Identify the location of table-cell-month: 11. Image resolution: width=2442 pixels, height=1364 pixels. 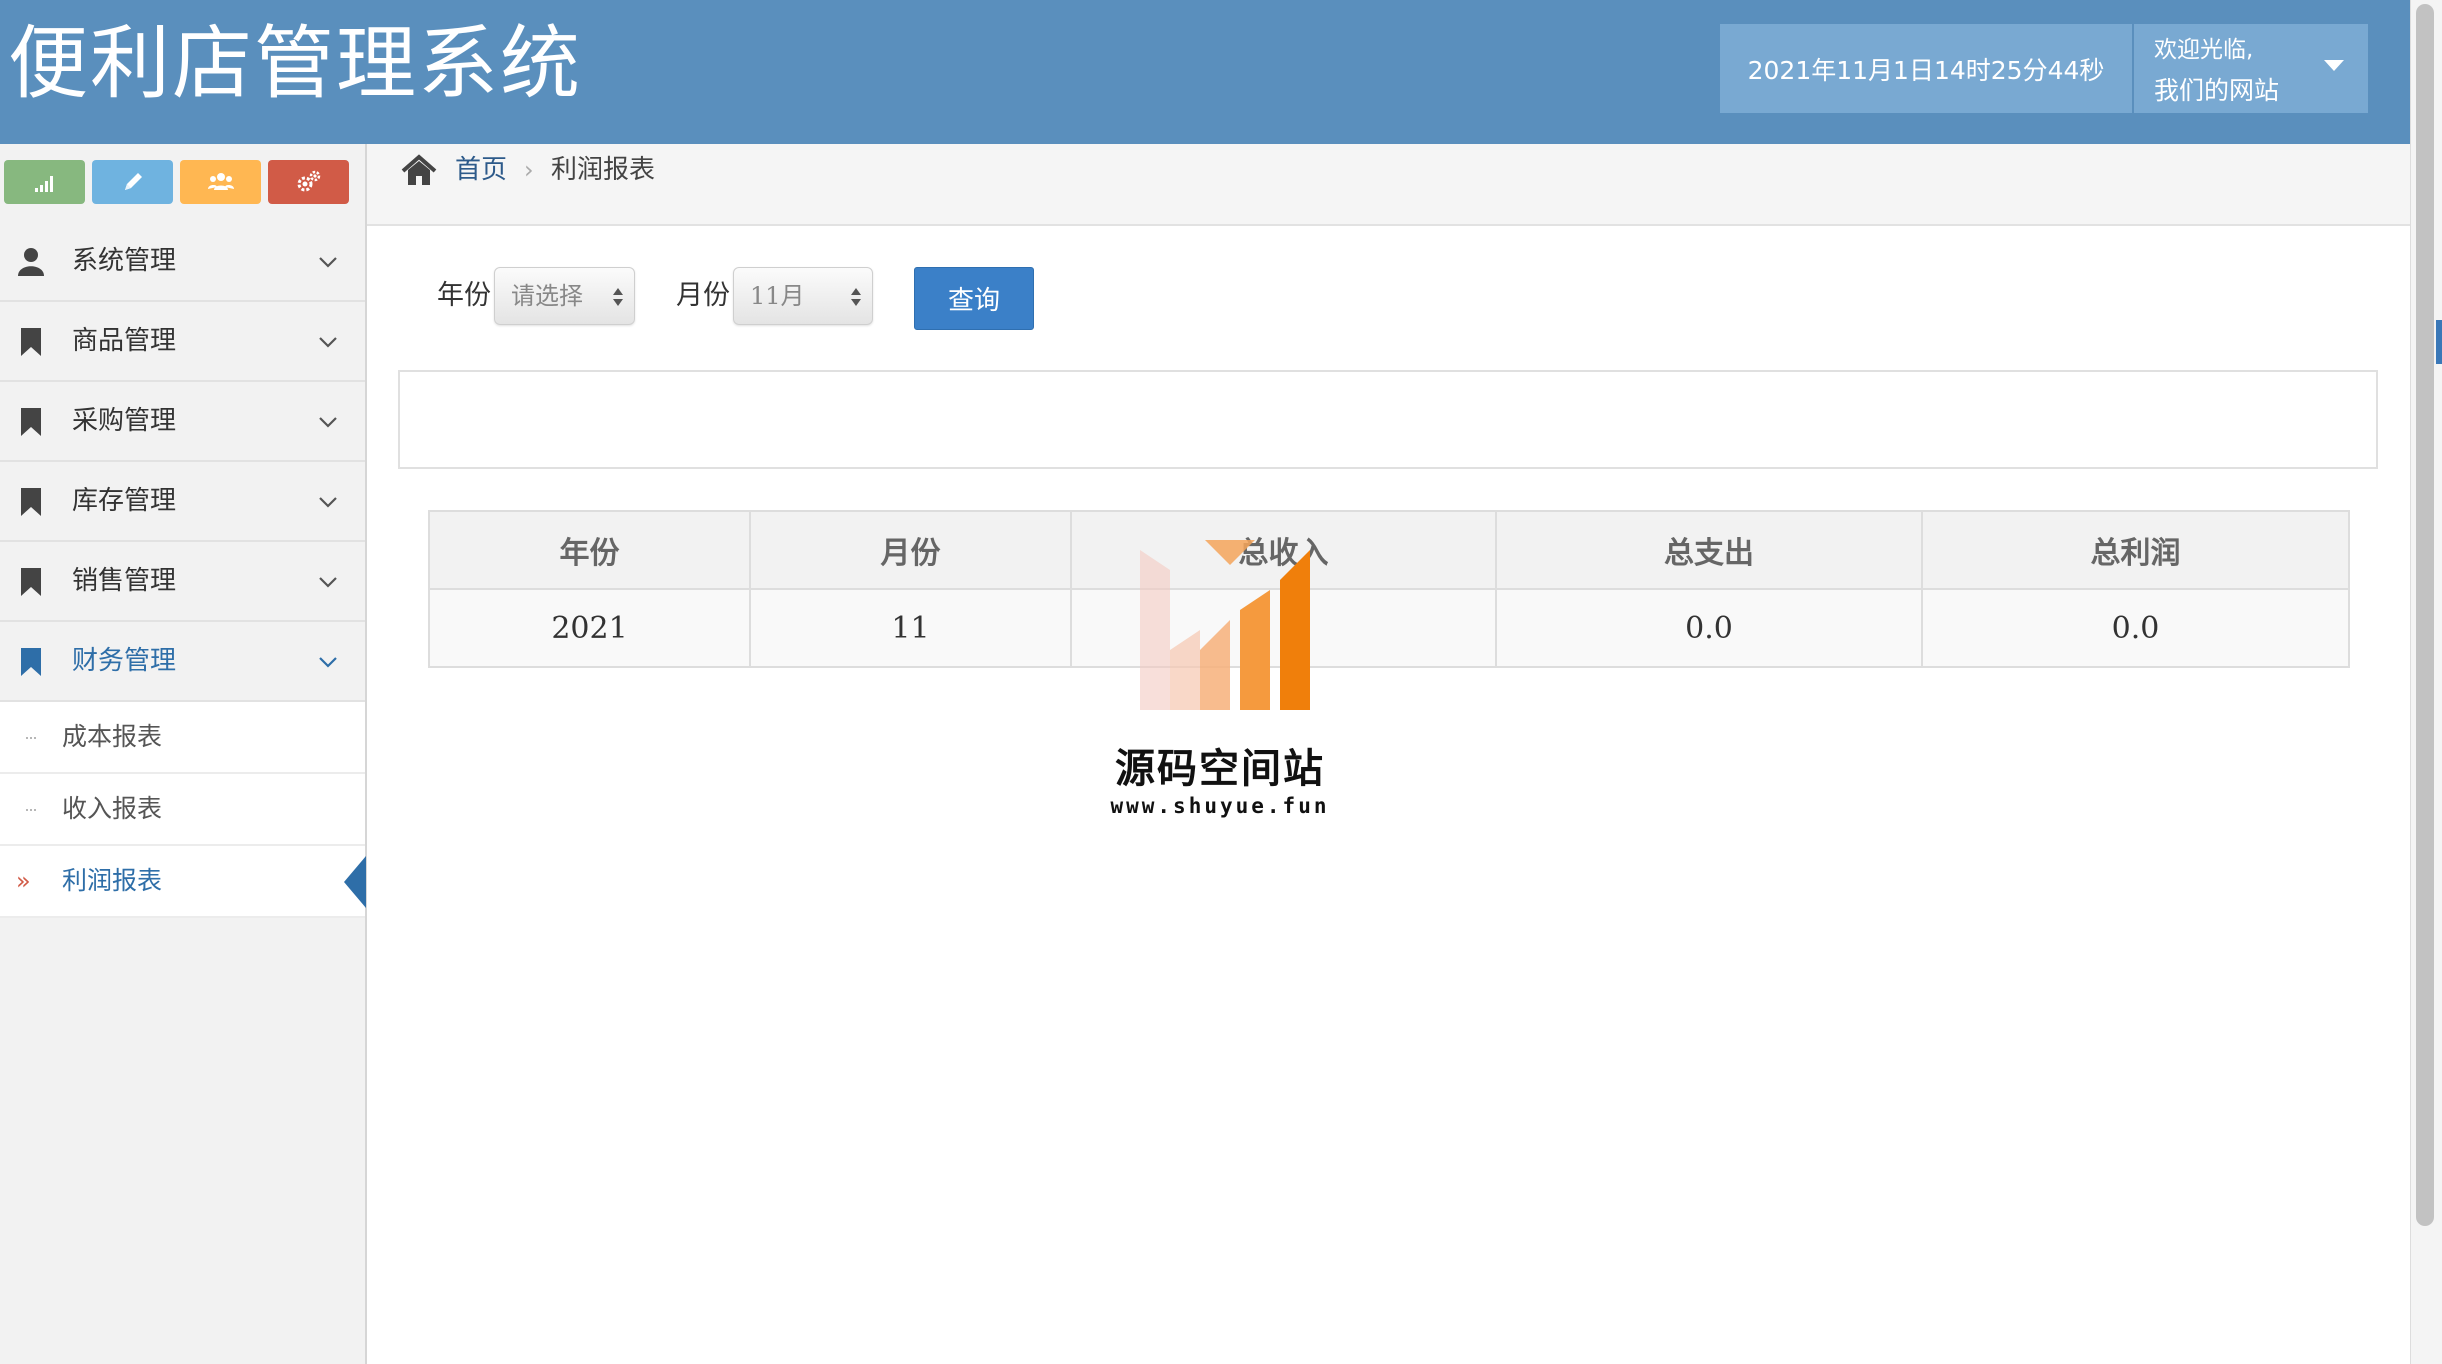
(910, 628).